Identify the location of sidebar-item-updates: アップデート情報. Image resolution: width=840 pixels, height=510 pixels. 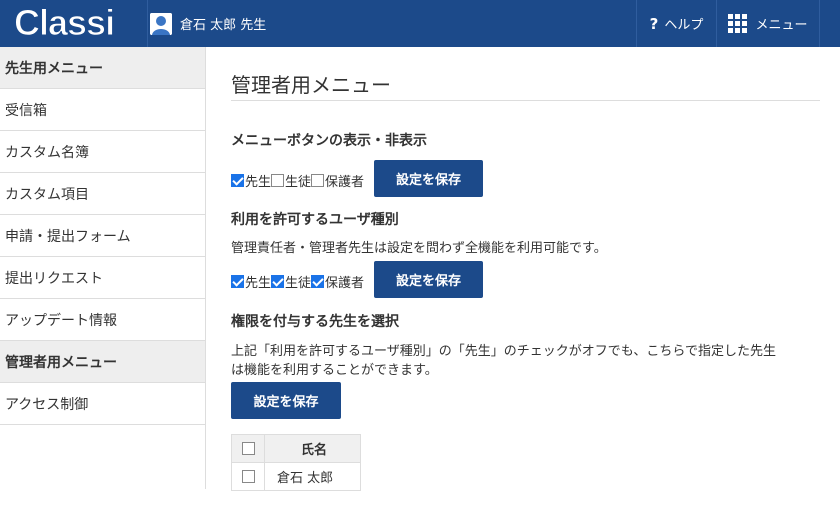
(103, 320).